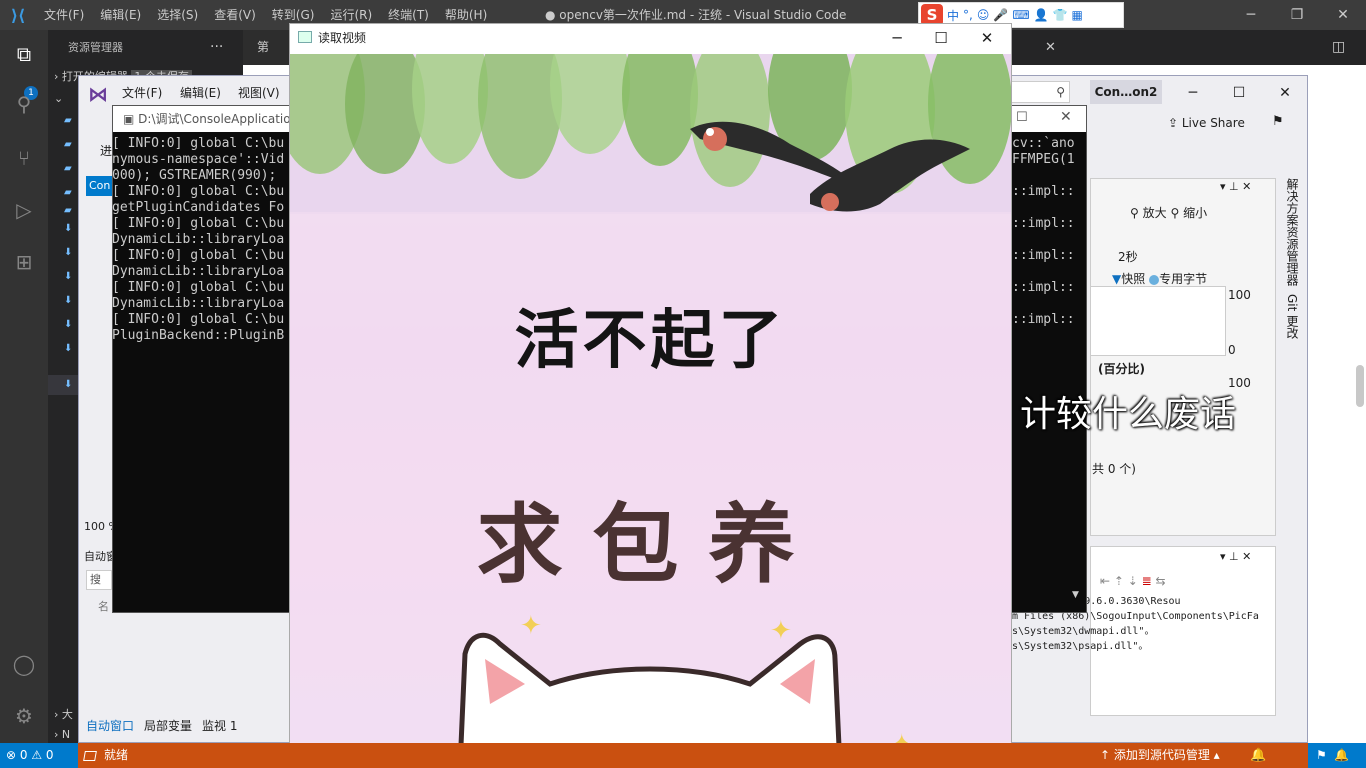 The height and width of the screenshot is (768, 1366). What do you see at coordinates (953, 15) in the screenshot?
I see `ime-lang-toggle: 中` at bounding box center [953, 15].